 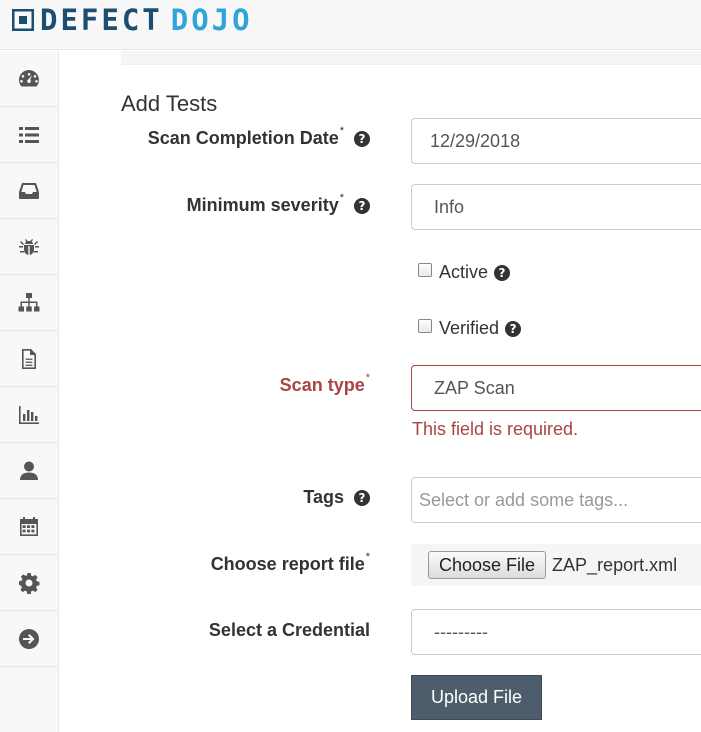 I want to click on report-file-label-text: Choose report file, so click(x=287, y=564).